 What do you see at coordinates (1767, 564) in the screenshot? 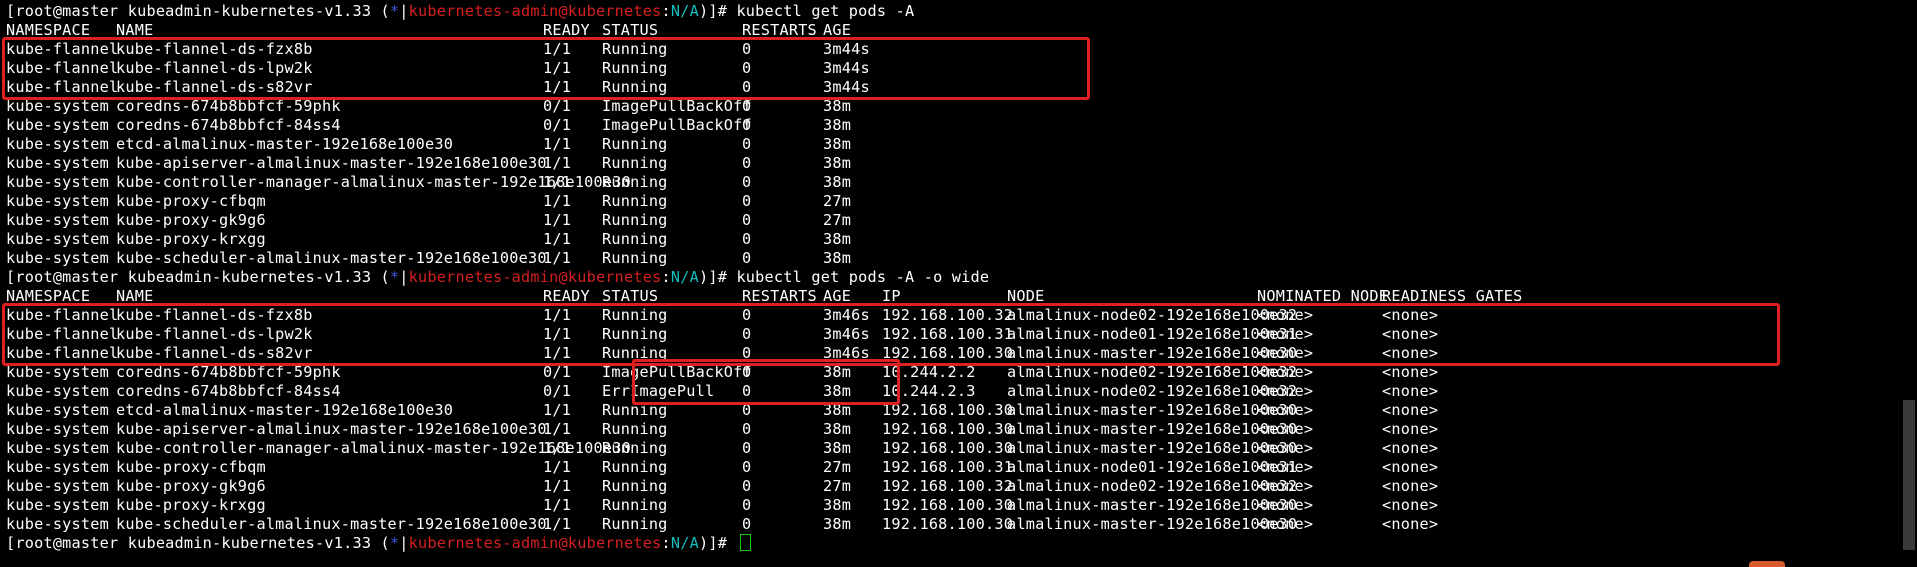
I see `corner-indicator` at bounding box center [1767, 564].